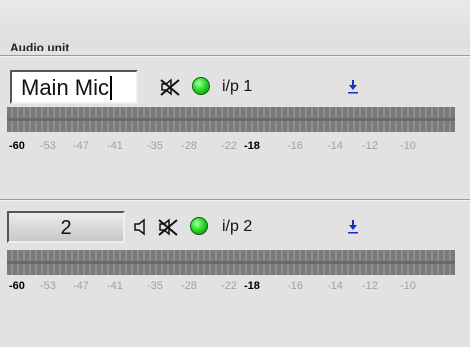 This screenshot has width=470, height=347. I want to click on channel-1-input-label: i/p 1, so click(237, 86).